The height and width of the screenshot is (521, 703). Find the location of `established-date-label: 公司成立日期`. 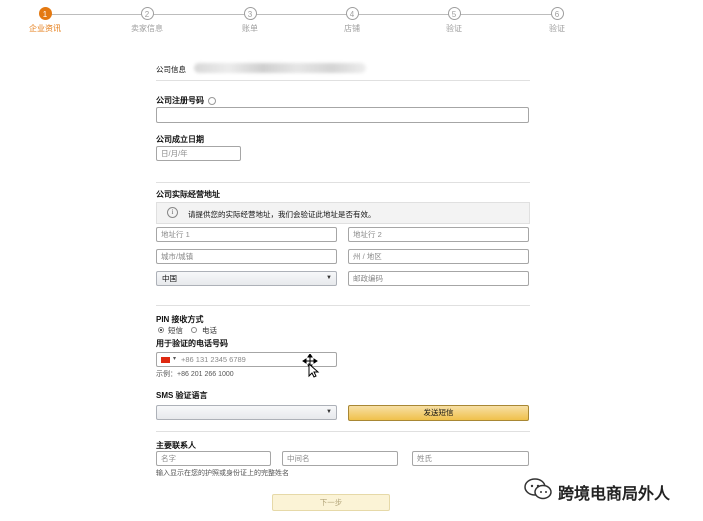

established-date-label: 公司成立日期 is located at coordinates (180, 139).